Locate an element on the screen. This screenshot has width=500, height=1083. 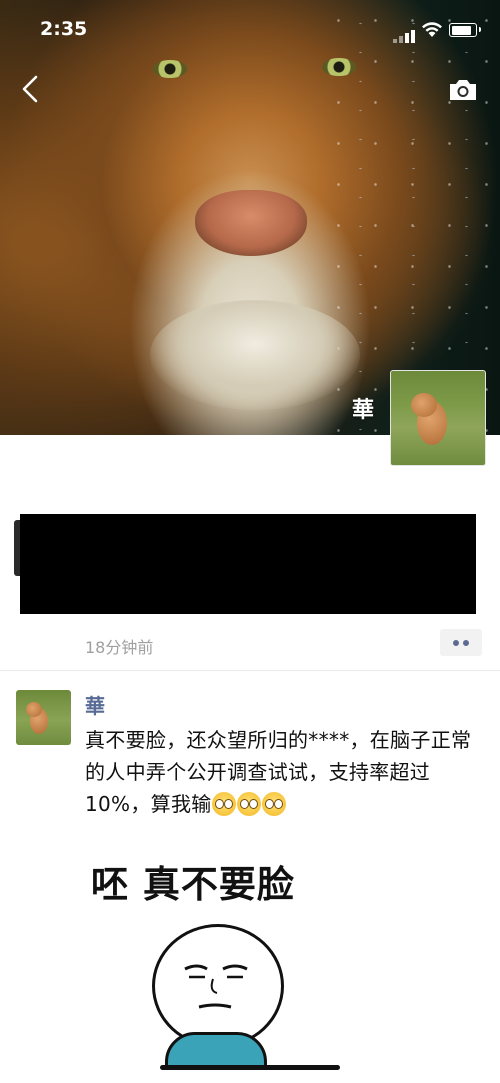
profile-name: 華 is located at coordinates (363, 408).